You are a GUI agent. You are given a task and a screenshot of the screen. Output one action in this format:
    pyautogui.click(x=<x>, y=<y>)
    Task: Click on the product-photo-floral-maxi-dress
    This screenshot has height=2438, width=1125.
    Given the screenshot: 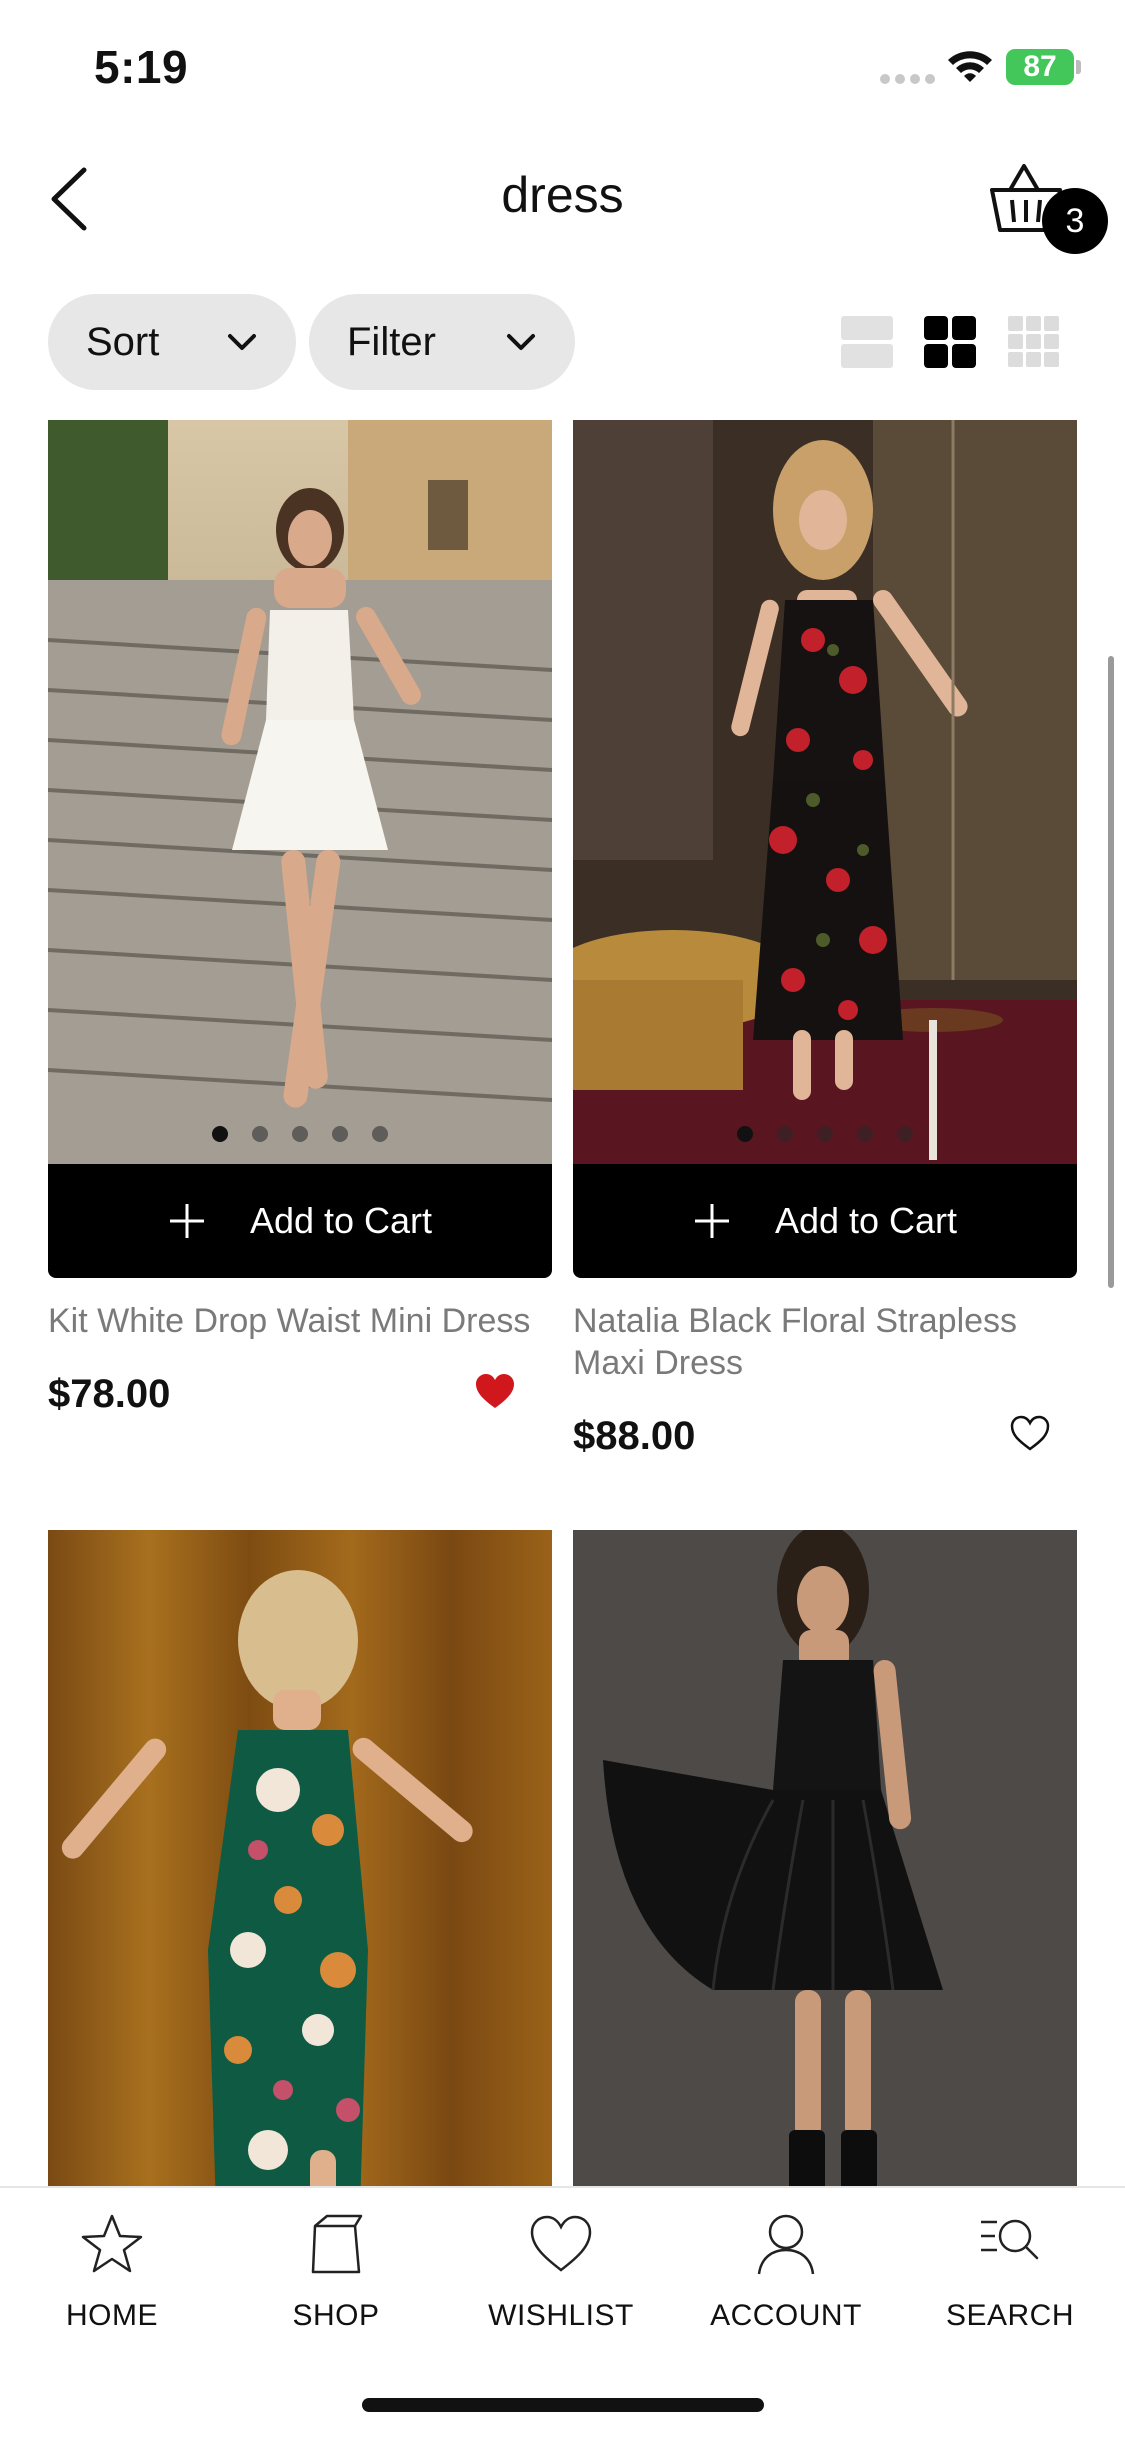 What is the action you would take?
    pyautogui.click(x=825, y=792)
    